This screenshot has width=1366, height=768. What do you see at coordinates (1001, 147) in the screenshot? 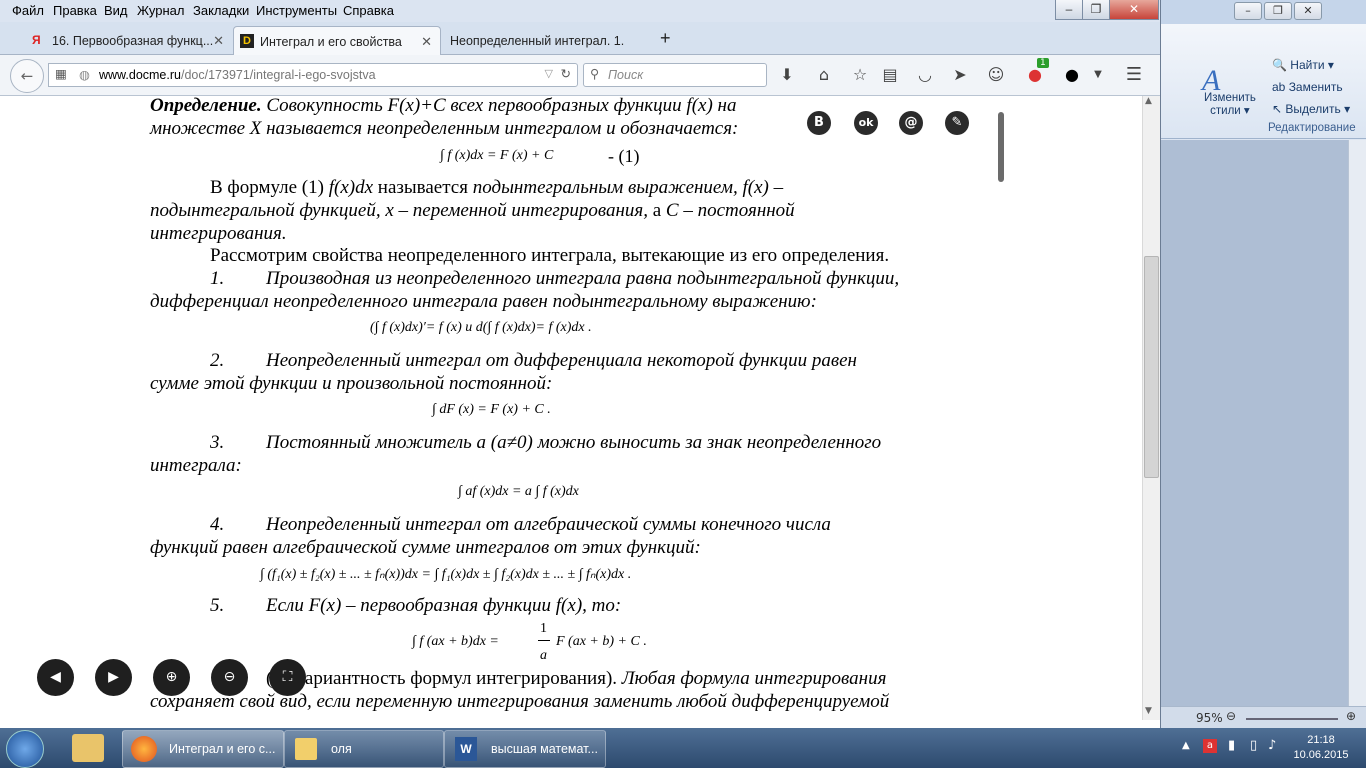
I see `document-scroll-thumb` at bounding box center [1001, 147].